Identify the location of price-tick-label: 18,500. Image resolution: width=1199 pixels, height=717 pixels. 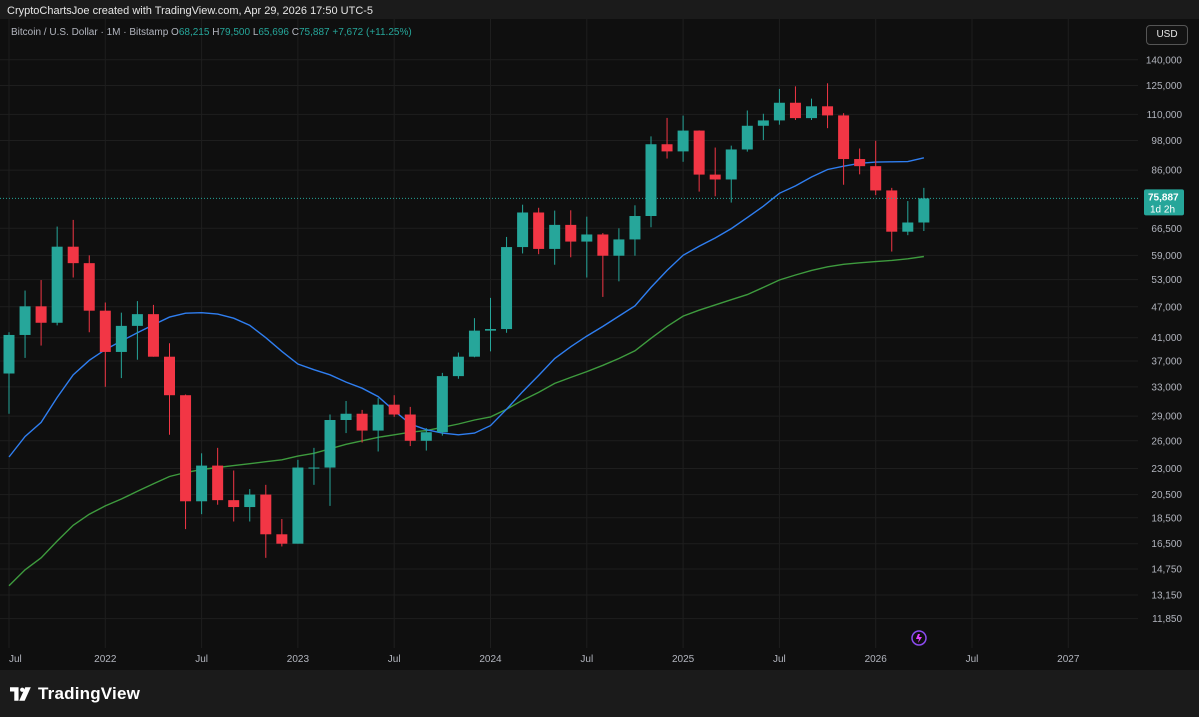
(1166, 518).